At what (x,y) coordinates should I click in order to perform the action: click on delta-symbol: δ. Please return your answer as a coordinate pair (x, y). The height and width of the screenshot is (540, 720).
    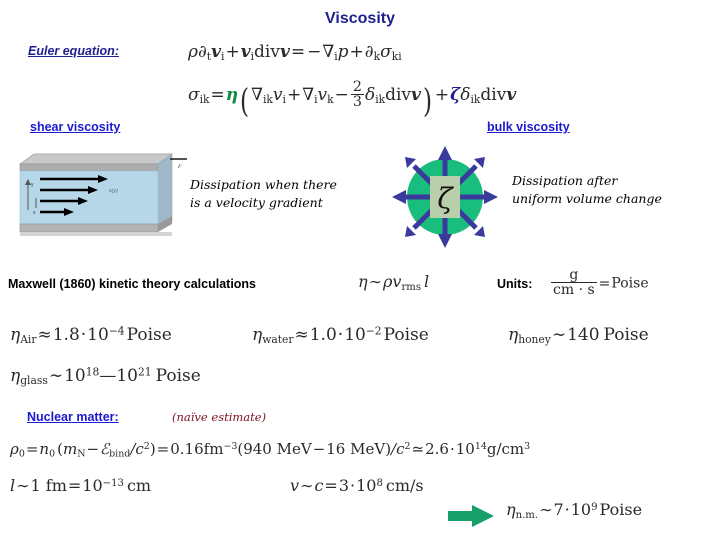
    Looking at the image, I should click on (465, 94).